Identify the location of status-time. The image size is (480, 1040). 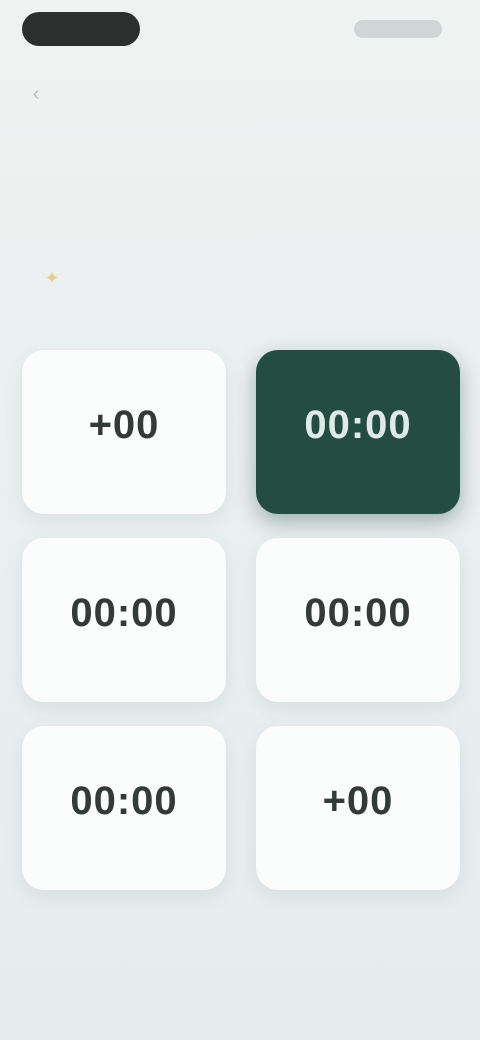
(81, 29).